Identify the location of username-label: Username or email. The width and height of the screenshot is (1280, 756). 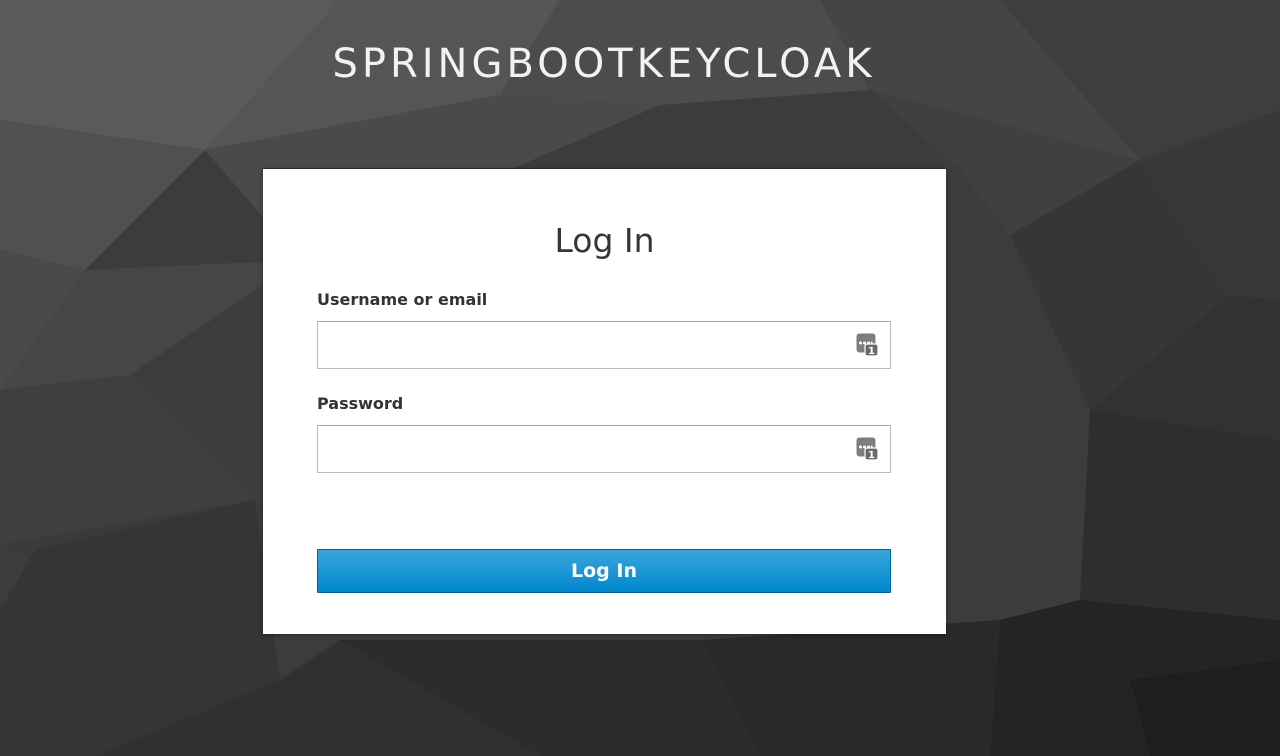
(402, 299).